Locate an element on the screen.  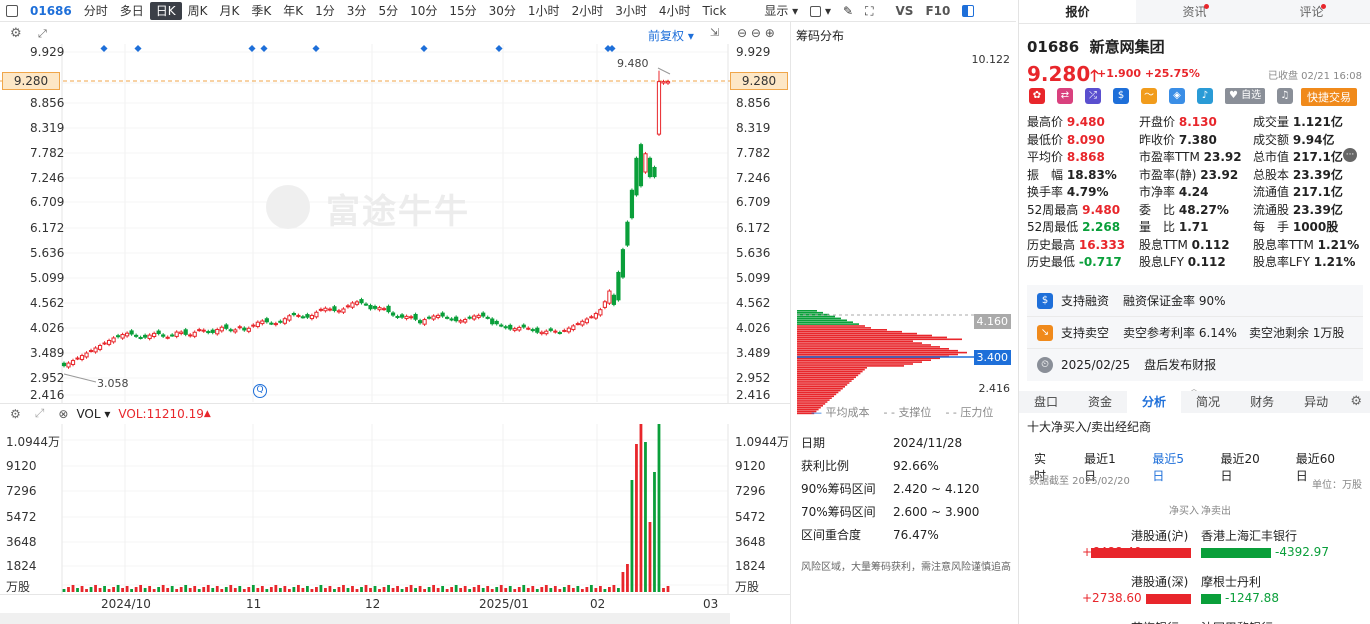
period-tab: 月K is located at coordinates (230, 11).